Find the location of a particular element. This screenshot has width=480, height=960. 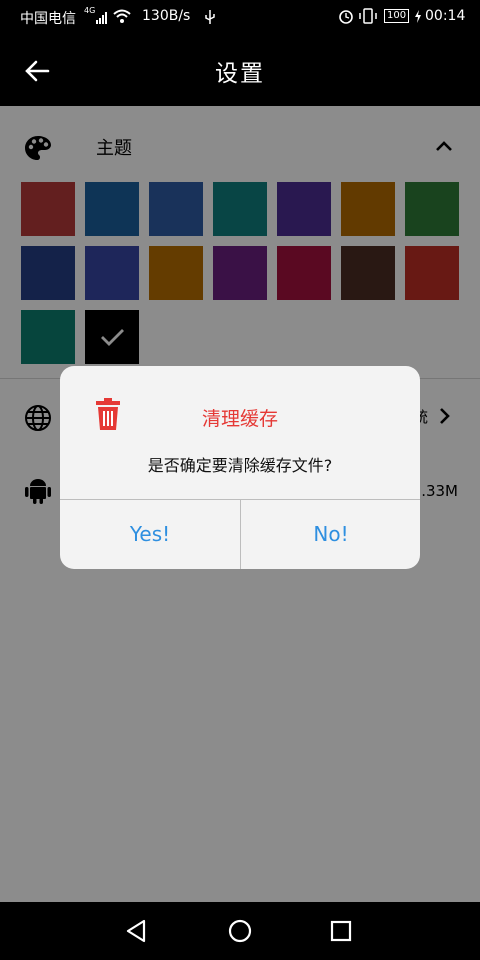

network-type: 4G is located at coordinates (90, 10).